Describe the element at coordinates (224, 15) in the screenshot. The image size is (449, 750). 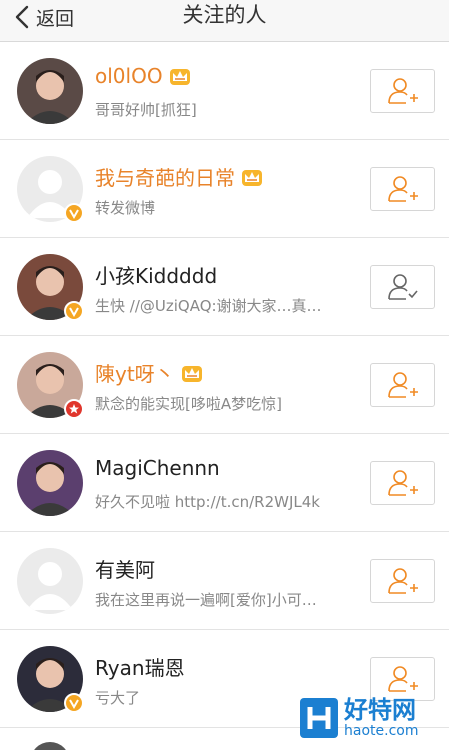
I see `page-title: 关注的人` at that location.